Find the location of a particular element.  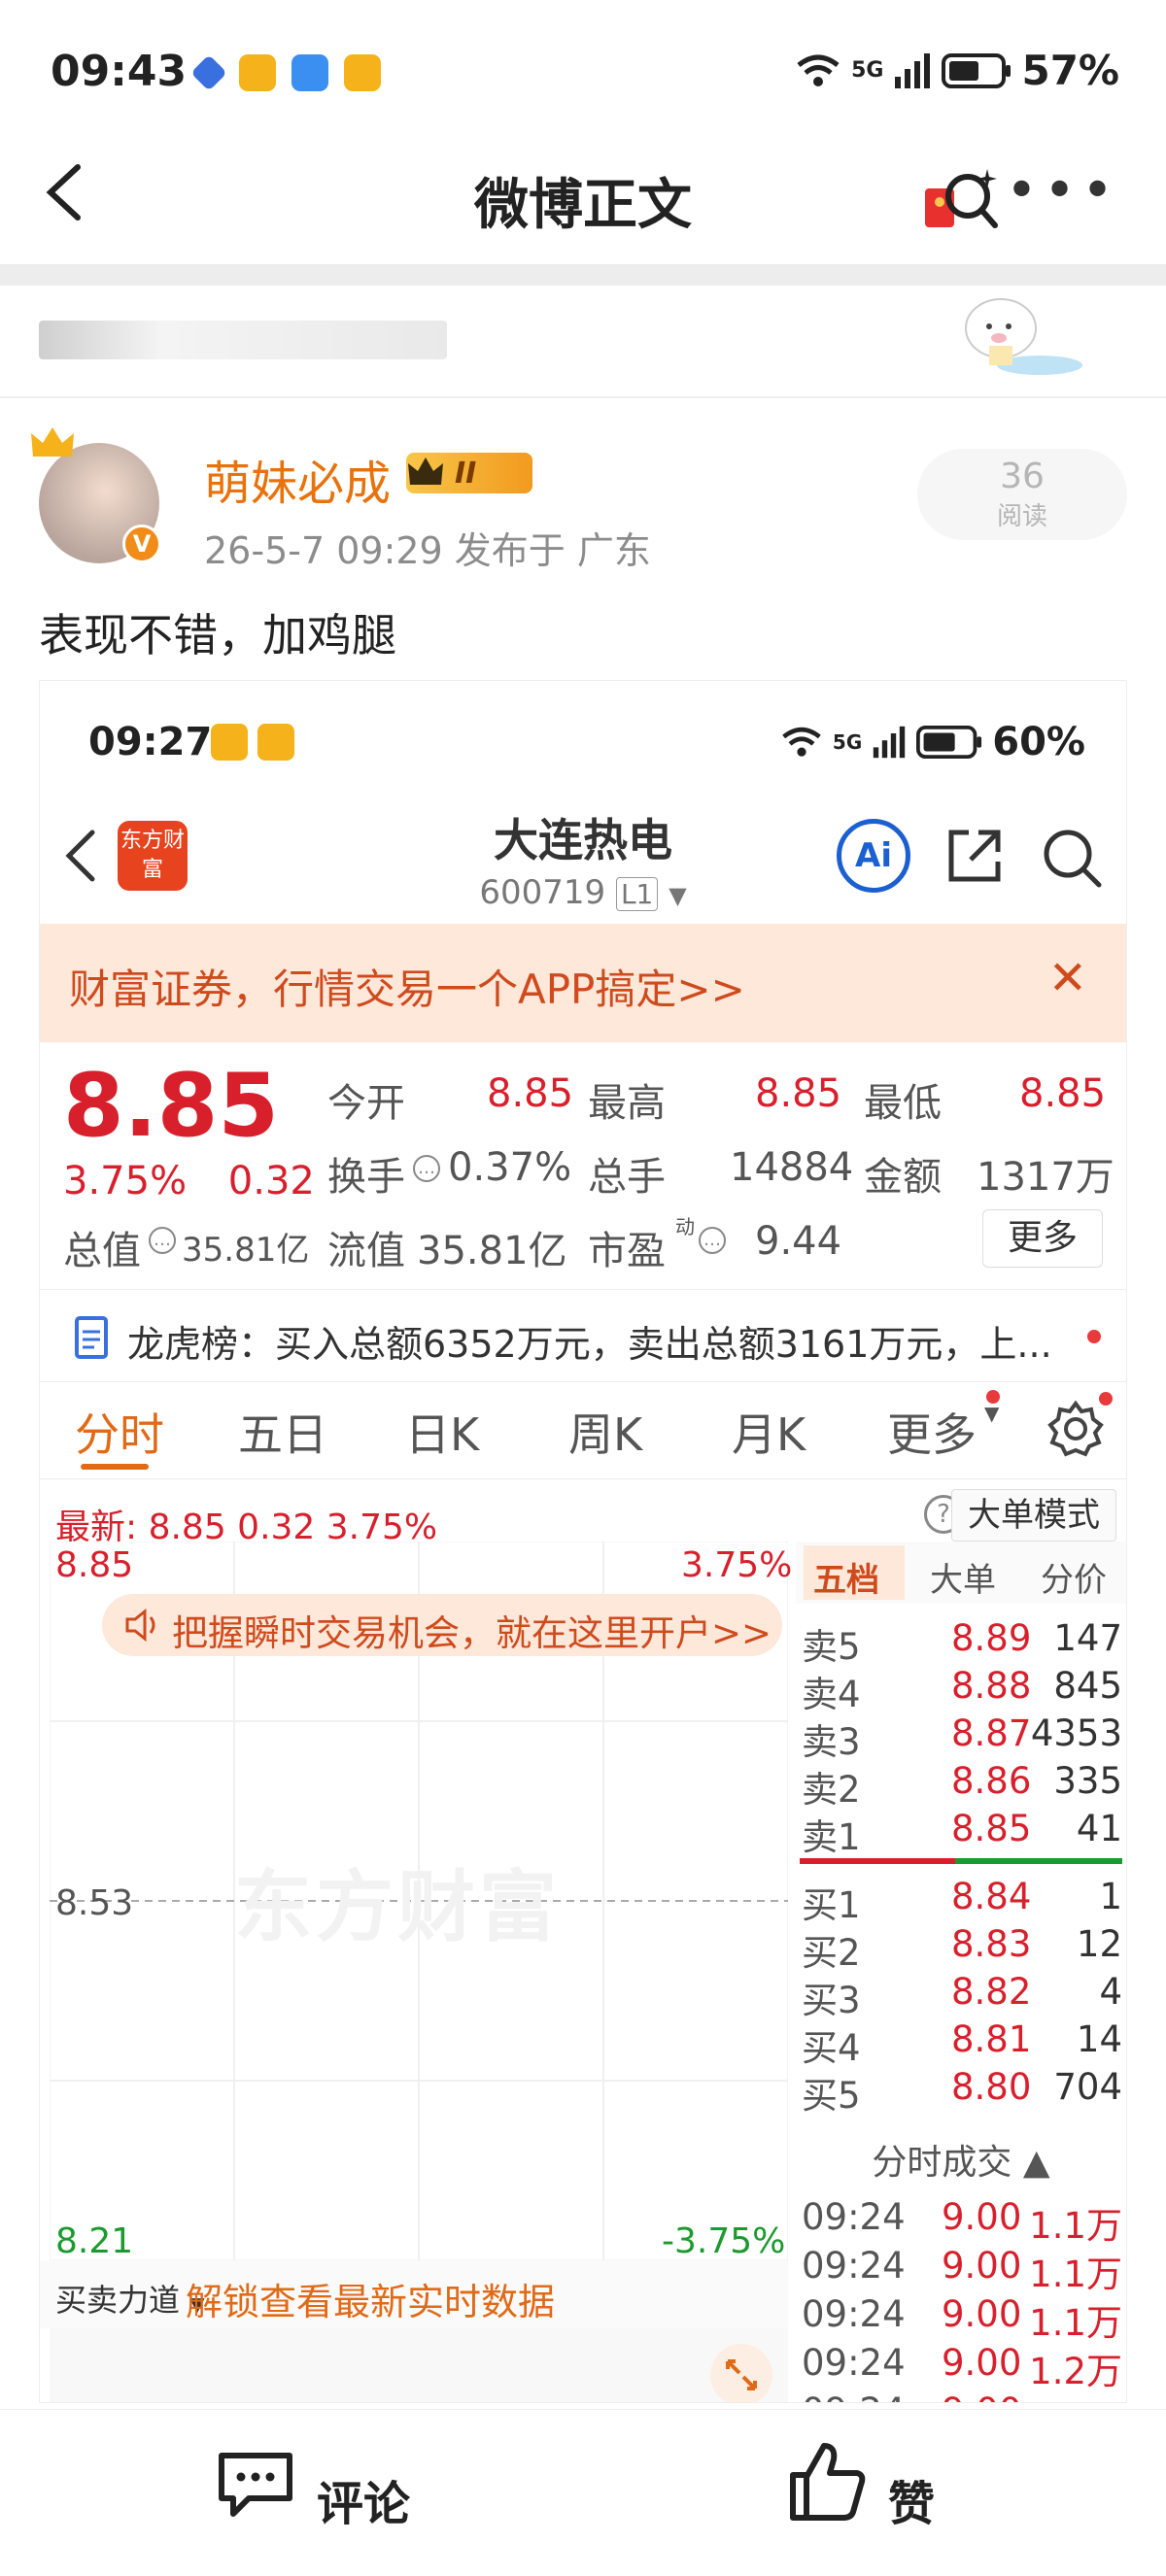

ask-qty: 335 is located at coordinates (1087, 1781).